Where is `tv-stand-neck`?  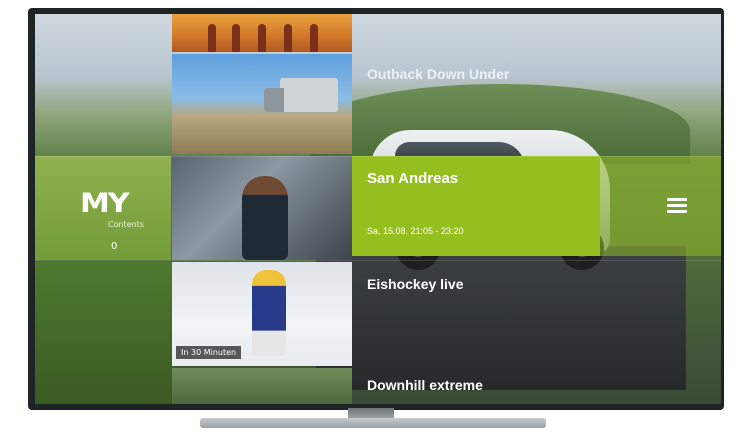
tv-stand-neck is located at coordinates (371, 413).